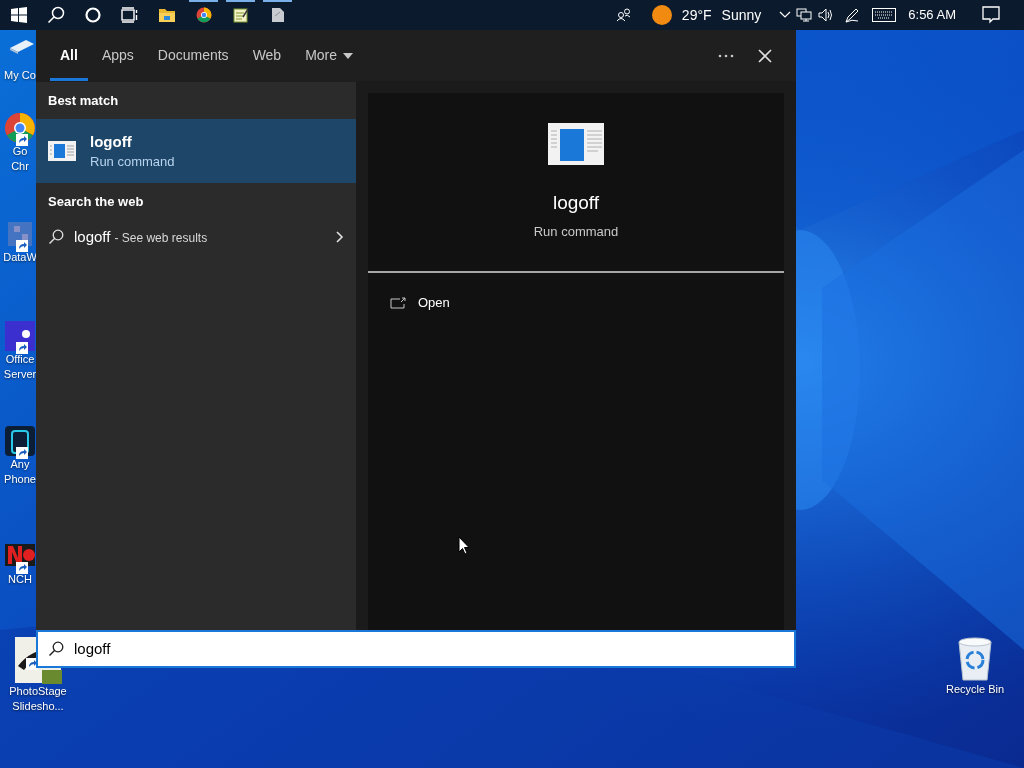  What do you see at coordinates (826, 15) in the screenshot?
I see `volume-icon` at bounding box center [826, 15].